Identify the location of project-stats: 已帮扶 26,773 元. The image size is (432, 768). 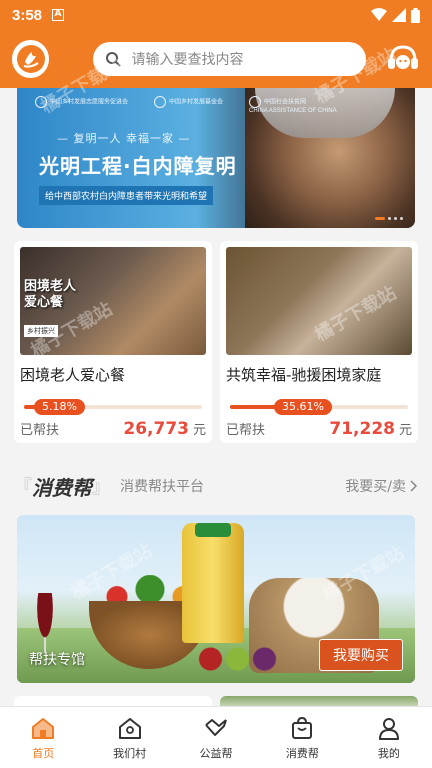
(113, 429).